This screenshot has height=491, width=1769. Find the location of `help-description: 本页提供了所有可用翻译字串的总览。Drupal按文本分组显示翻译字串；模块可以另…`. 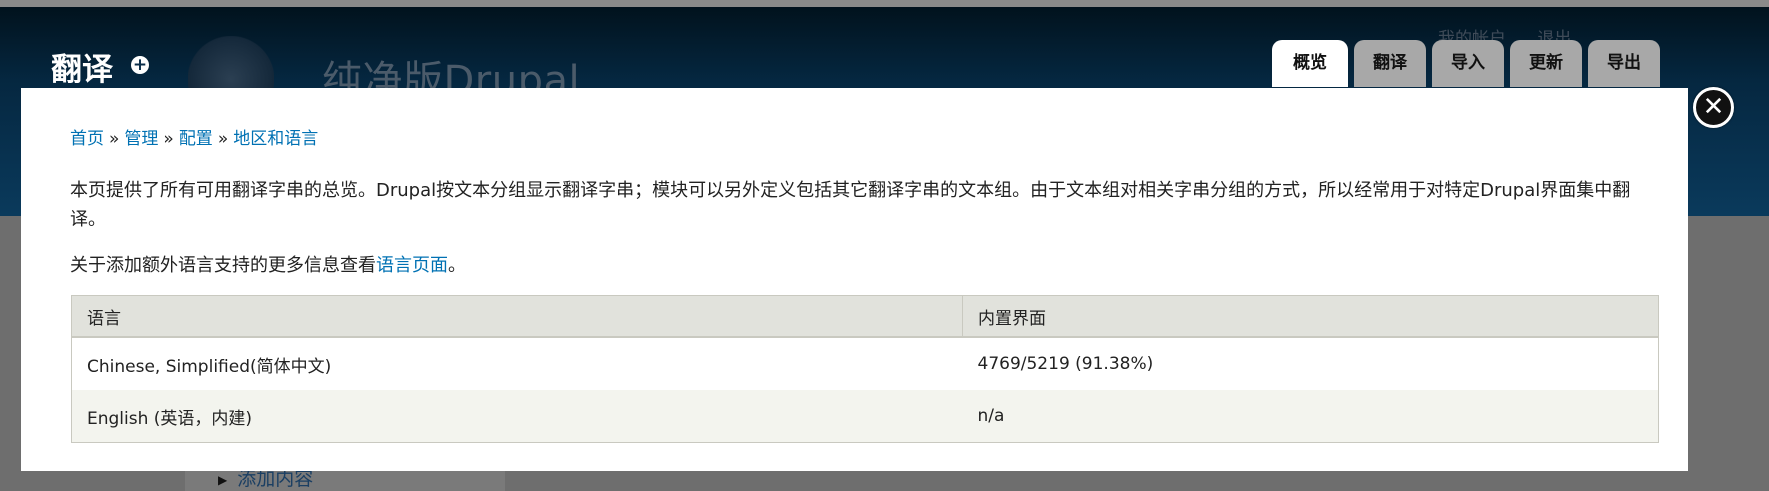

help-description: 本页提供了所有可用翻译字串的总览。Drupal按文本分组显示翻译字串；模块可以另… is located at coordinates (850, 205).